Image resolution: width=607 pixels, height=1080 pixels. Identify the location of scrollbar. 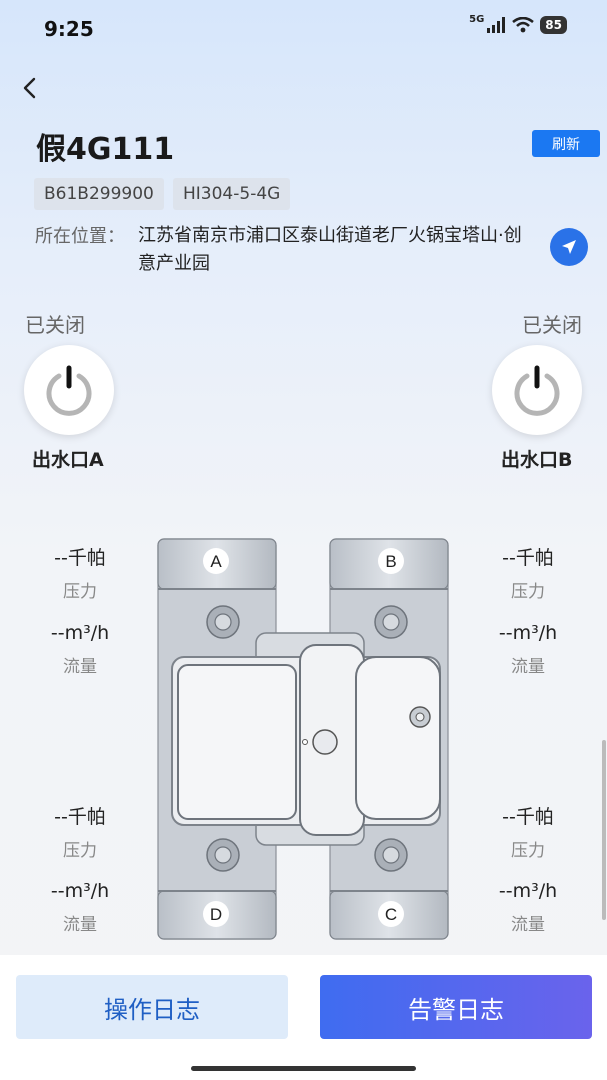
(604, 830).